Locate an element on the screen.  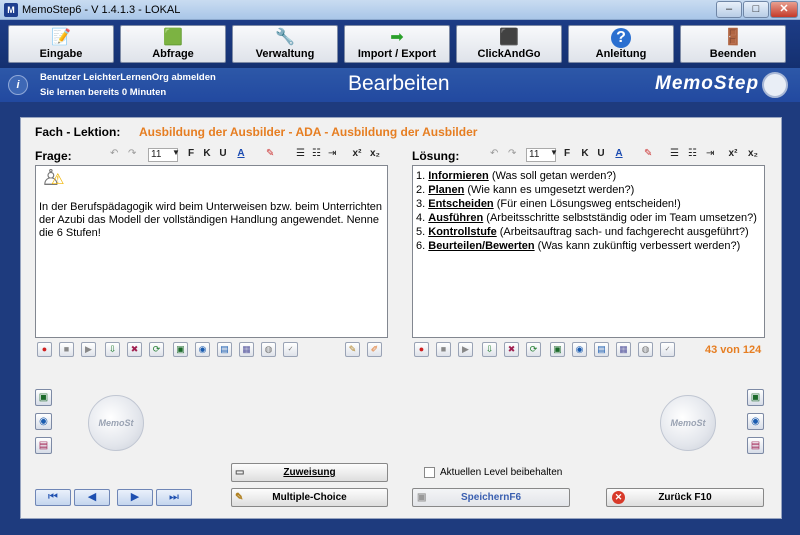
last-card-button: ⏭ is located at coordinates (174, 497).